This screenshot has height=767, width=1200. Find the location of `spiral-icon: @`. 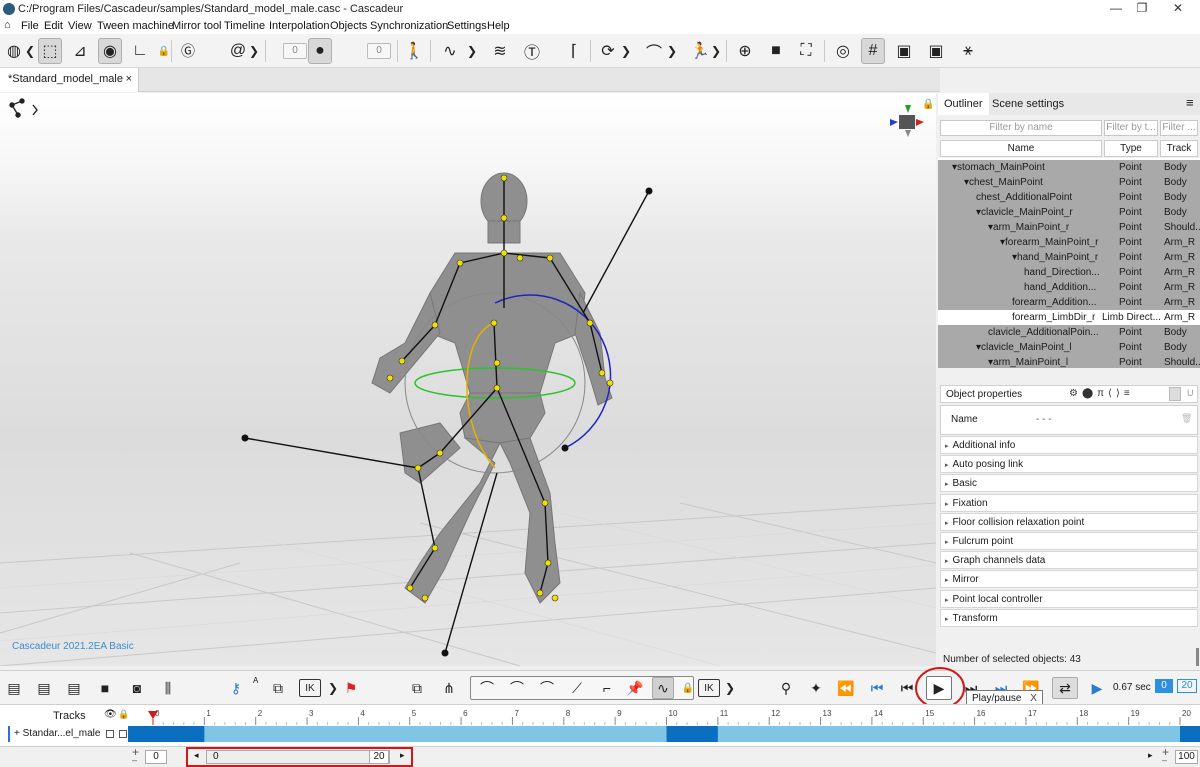

spiral-icon: @ is located at coordinates (238, 51).